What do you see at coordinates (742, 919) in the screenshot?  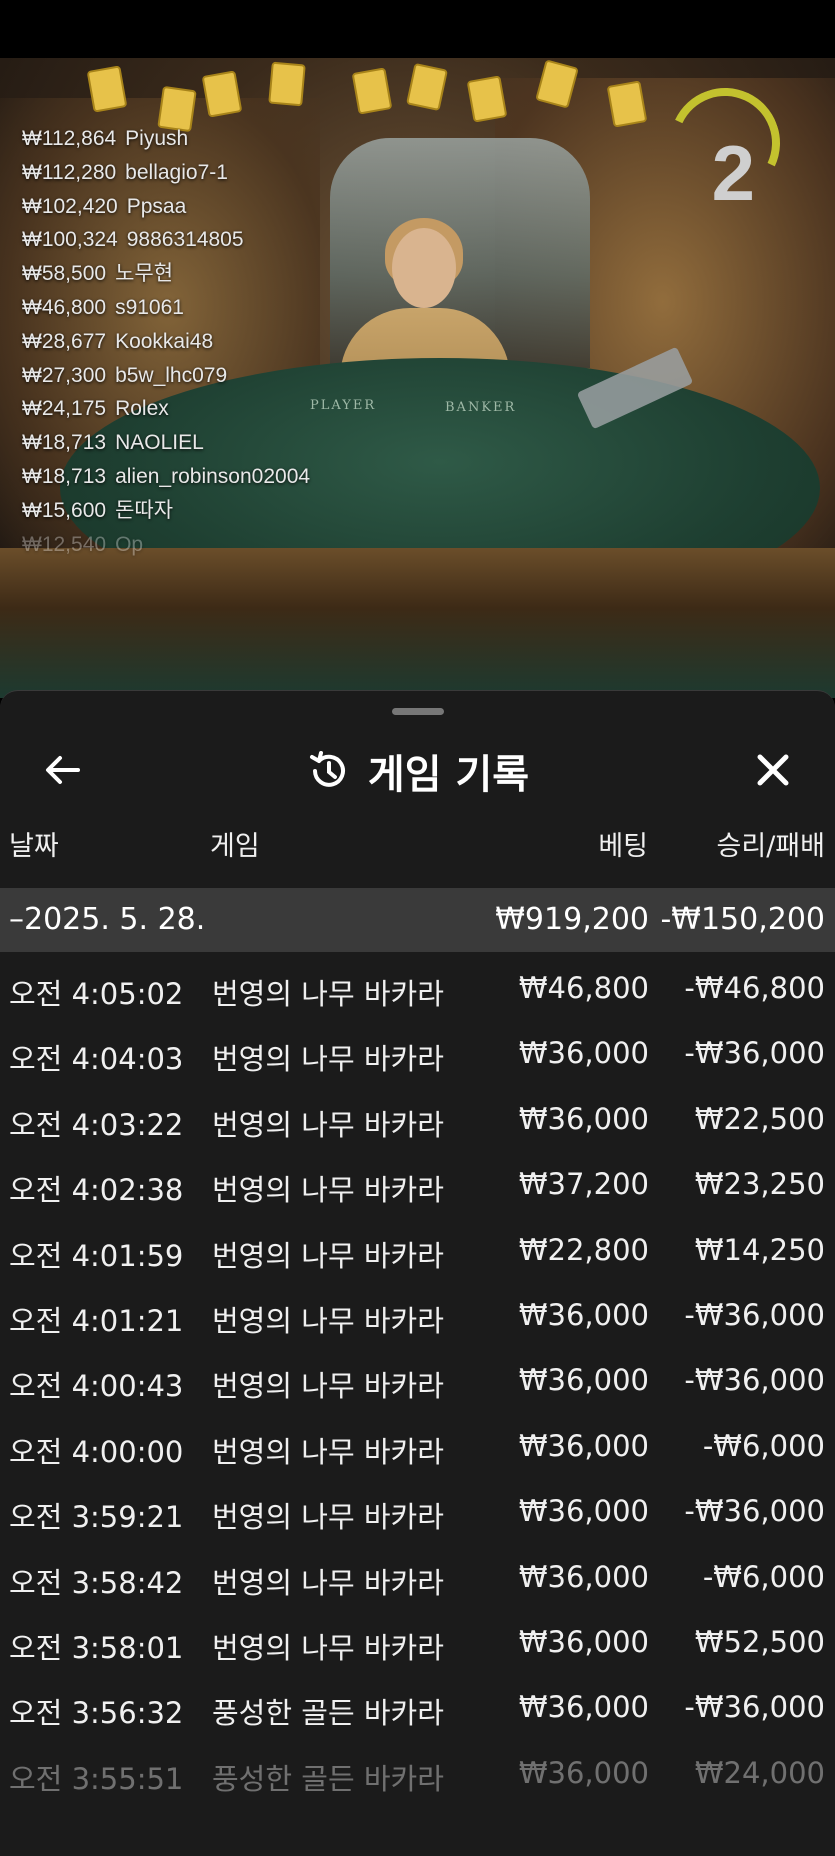 I see `summary-result-total: -₩150,200` at bounding box center [742, 919].